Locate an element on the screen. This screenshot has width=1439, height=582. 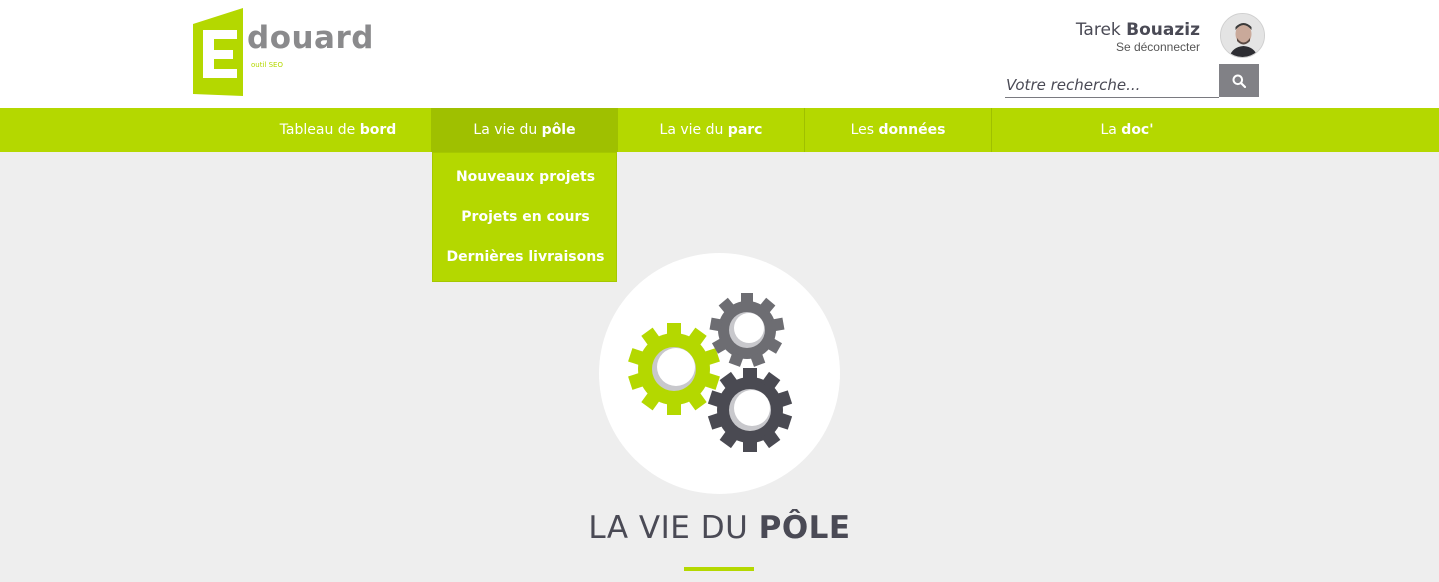
user-last-name: Bouaziz is located at coordinates (1163, 30).